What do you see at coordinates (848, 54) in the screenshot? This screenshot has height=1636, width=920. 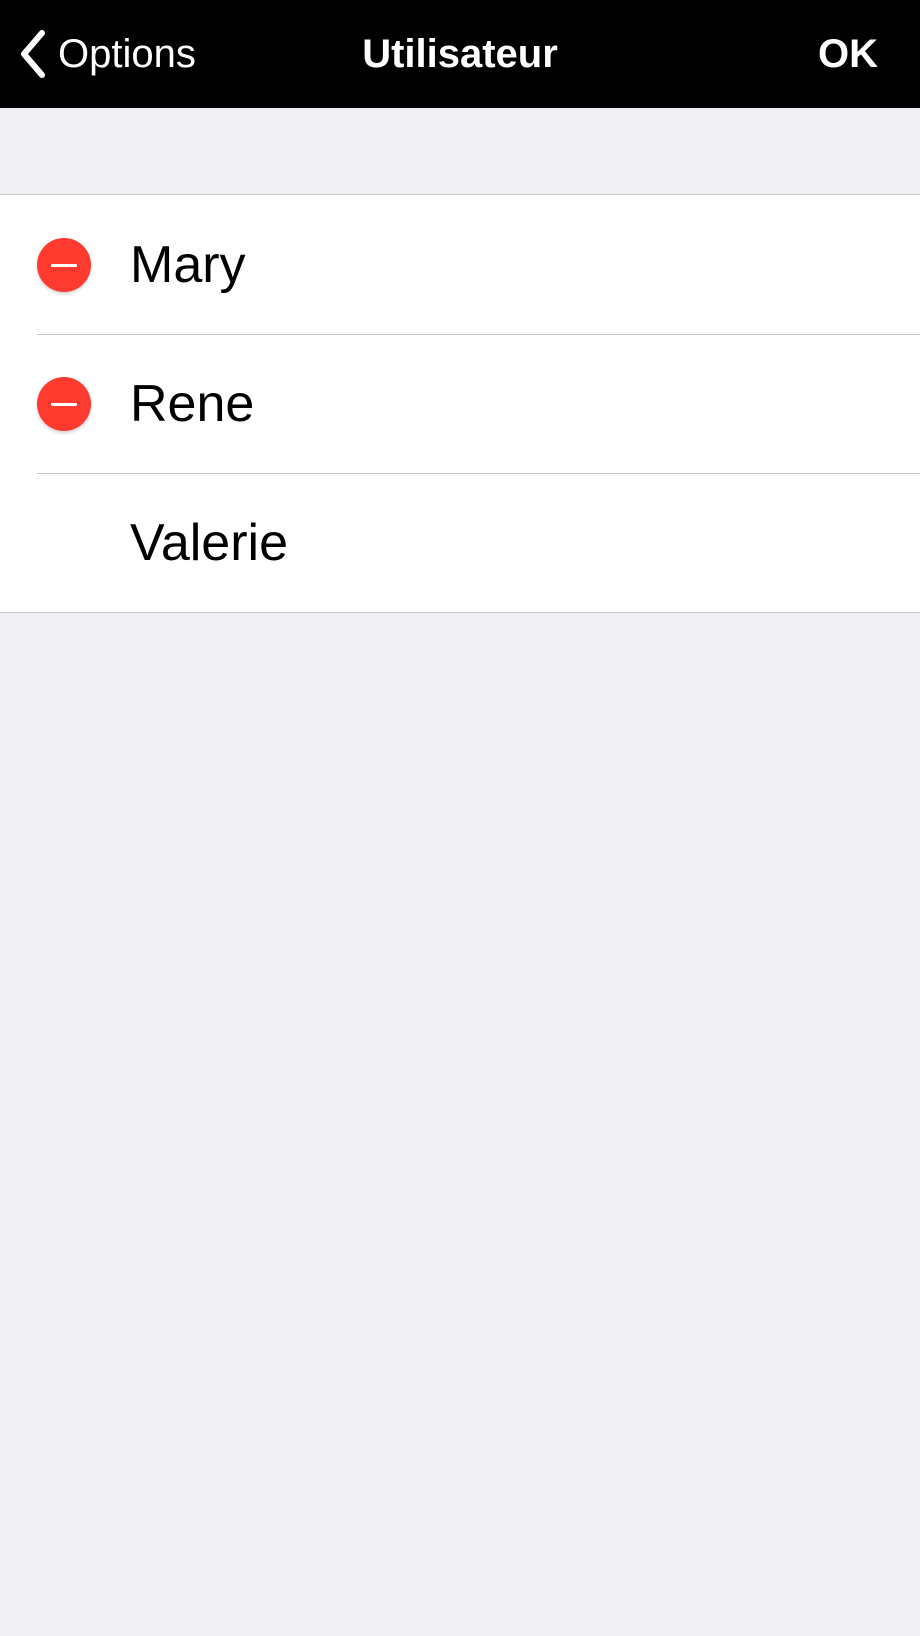 I see `ok-button: OK` at bounding box center [848, 54].